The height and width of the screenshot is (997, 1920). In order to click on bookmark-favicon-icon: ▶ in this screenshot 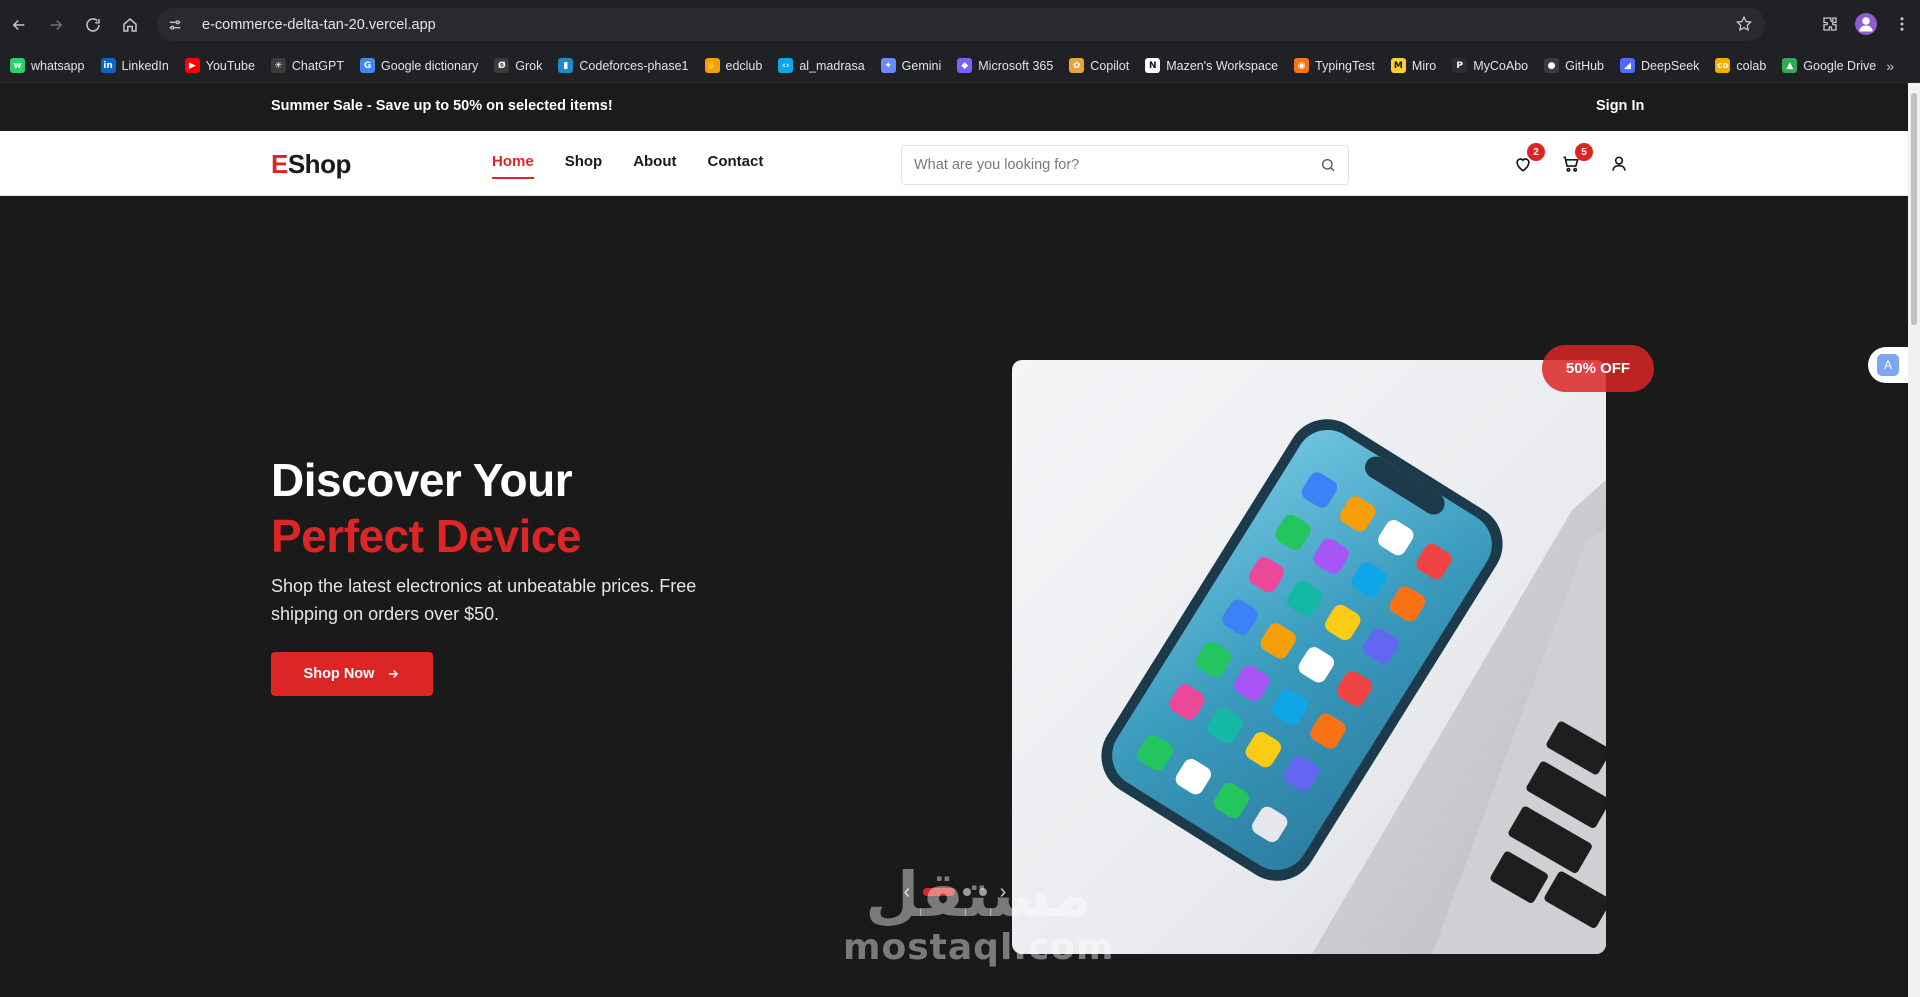, I will do `click(192, 65)`.